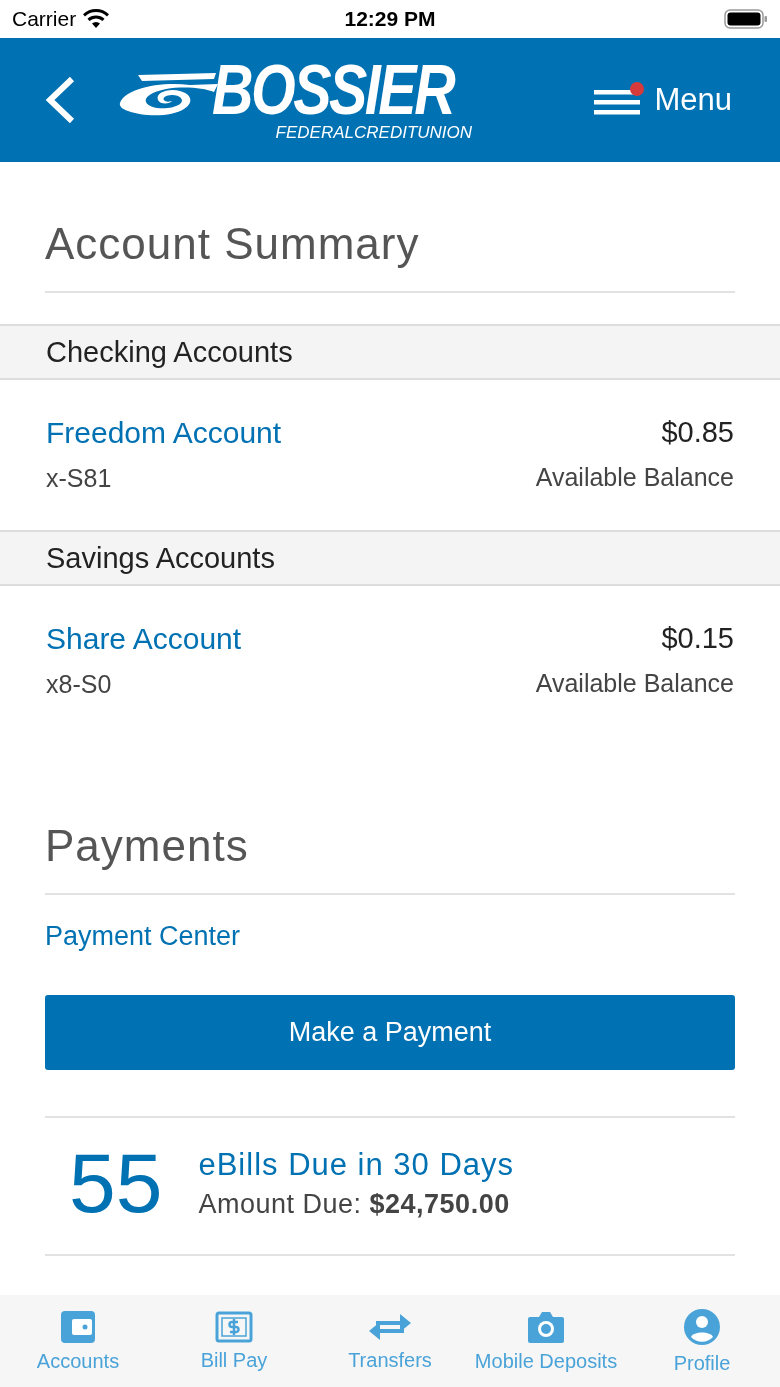 Image resolution: width=780 pixels, height=1387 pixels. What do you see at coordinates (144, 639) in the screenshot?
I see `account-link: Share Account` at bounding box center [144, 639].